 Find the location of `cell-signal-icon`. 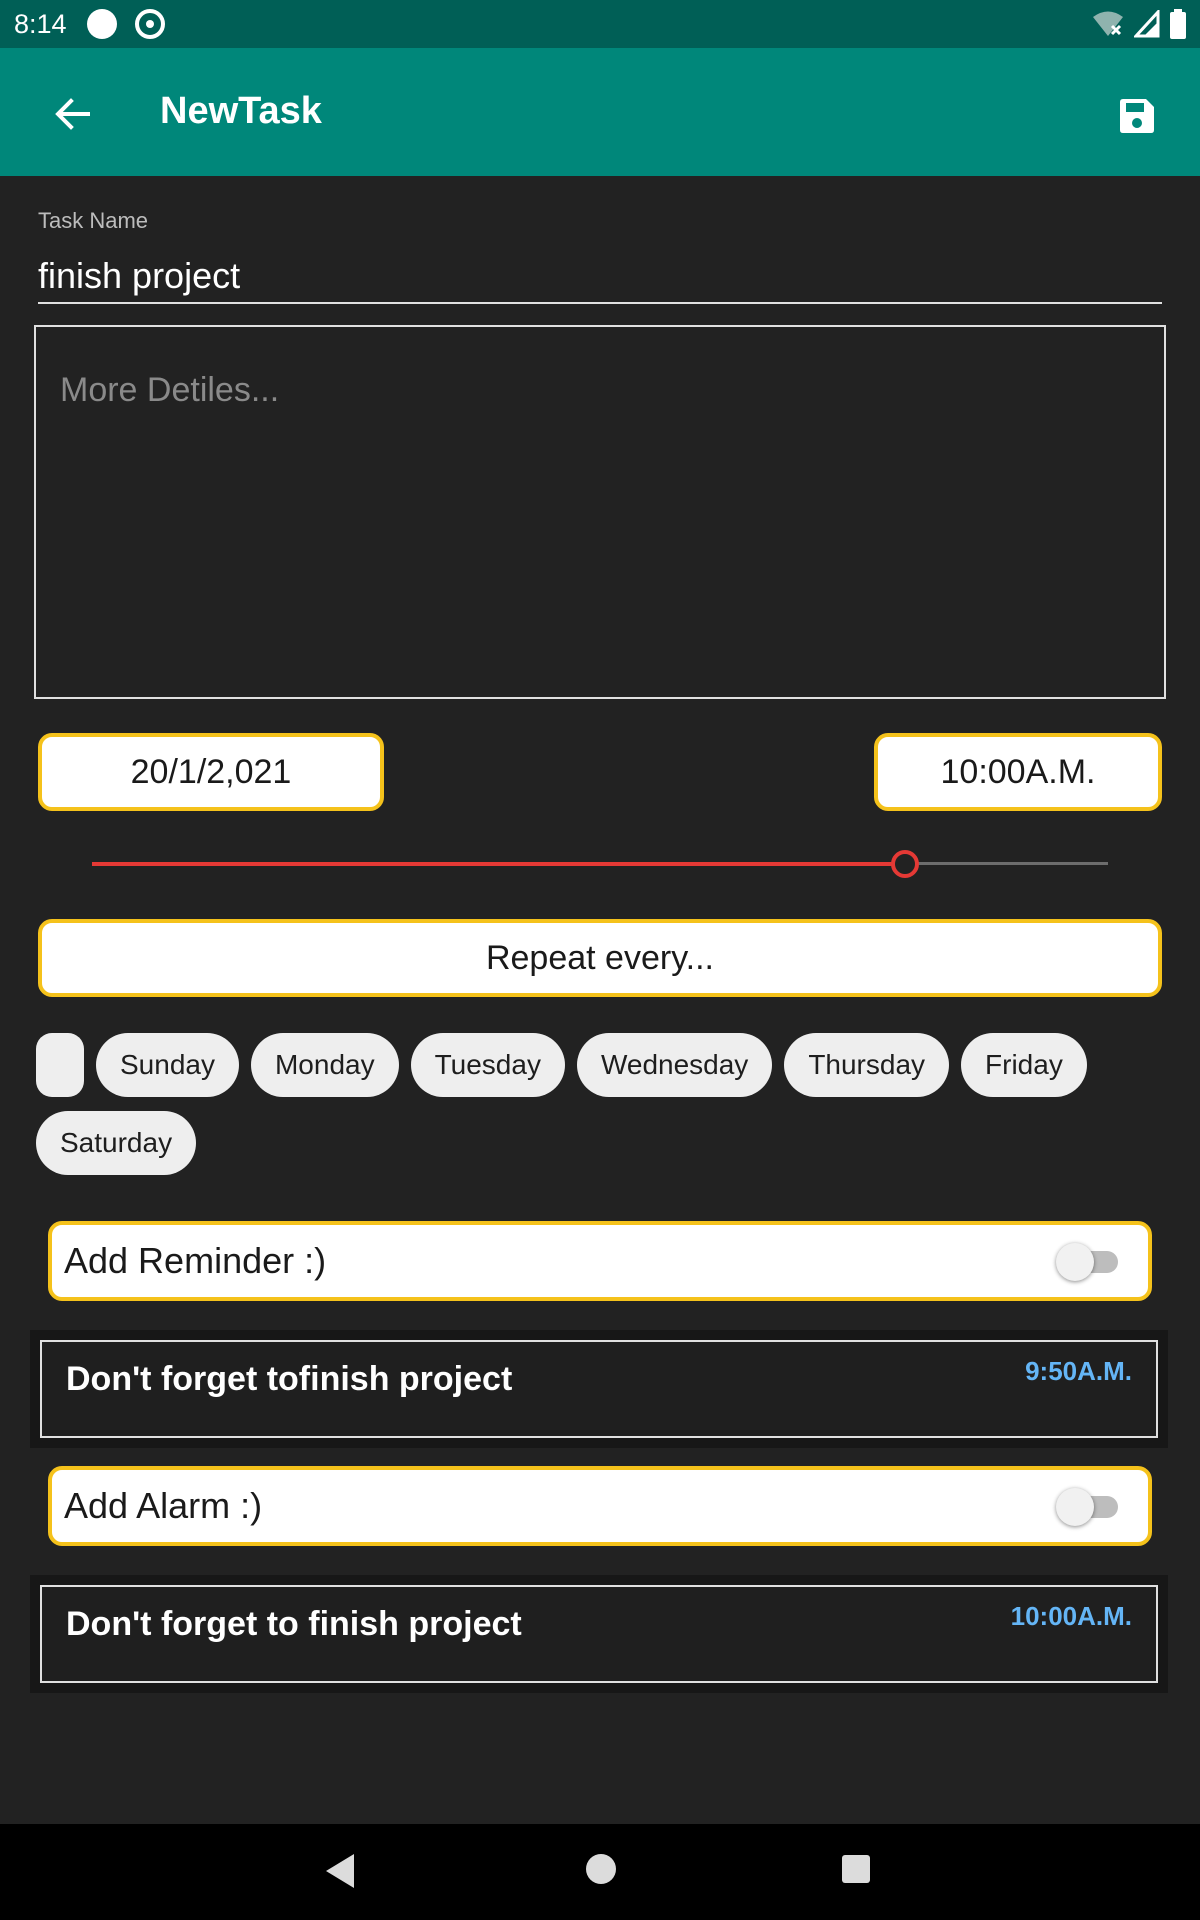

cell-signal-icon is located at coordinates (1147, 24).